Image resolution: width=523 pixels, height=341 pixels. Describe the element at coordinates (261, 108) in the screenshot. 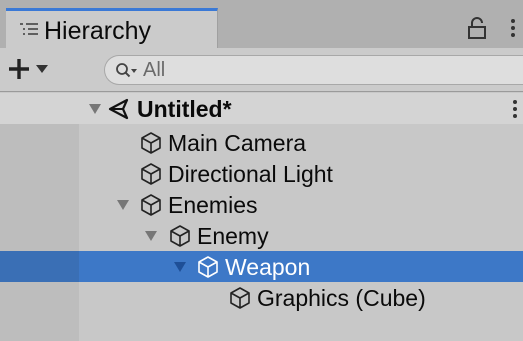

I see `scene-row: Untitled*` at that location.